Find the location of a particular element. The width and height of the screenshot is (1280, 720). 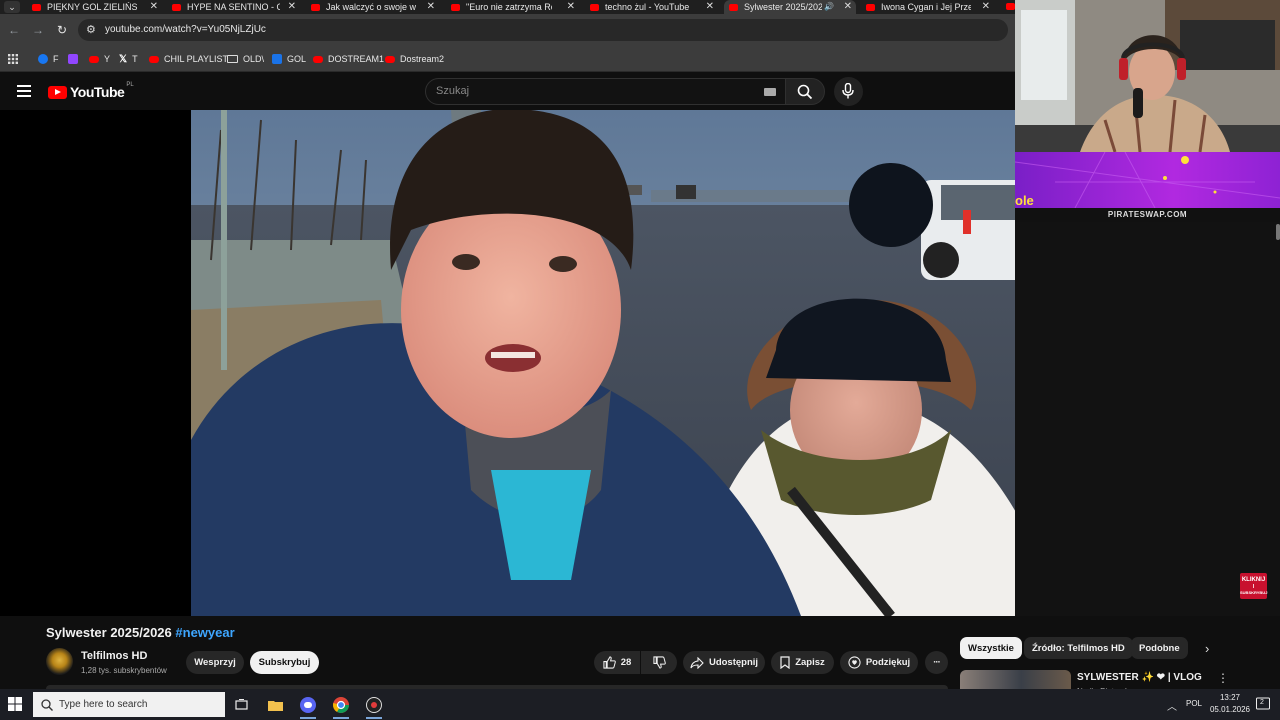

chrome-icon is located at coordinates (341, 706).